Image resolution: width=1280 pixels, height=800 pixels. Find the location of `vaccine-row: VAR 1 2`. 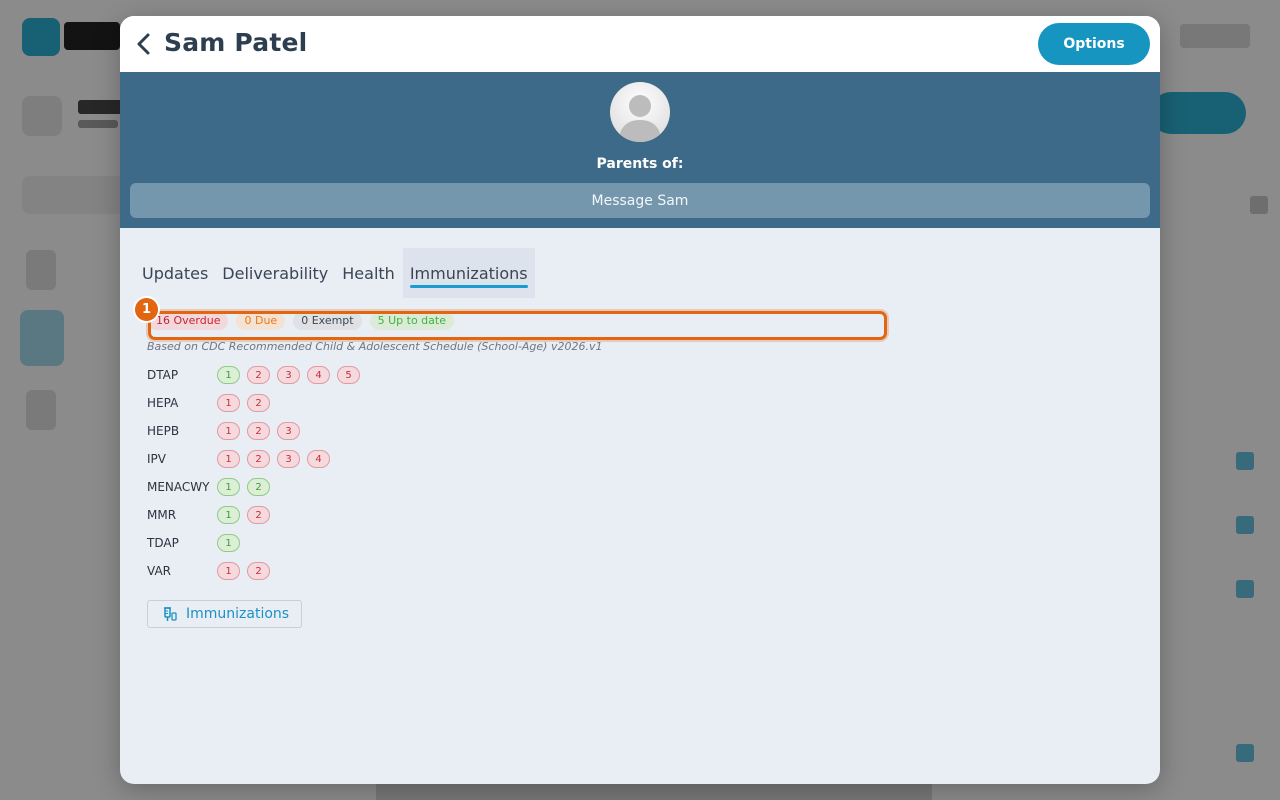

vaccine-row: VAR 1 2 is located at coordinates (253, 576).